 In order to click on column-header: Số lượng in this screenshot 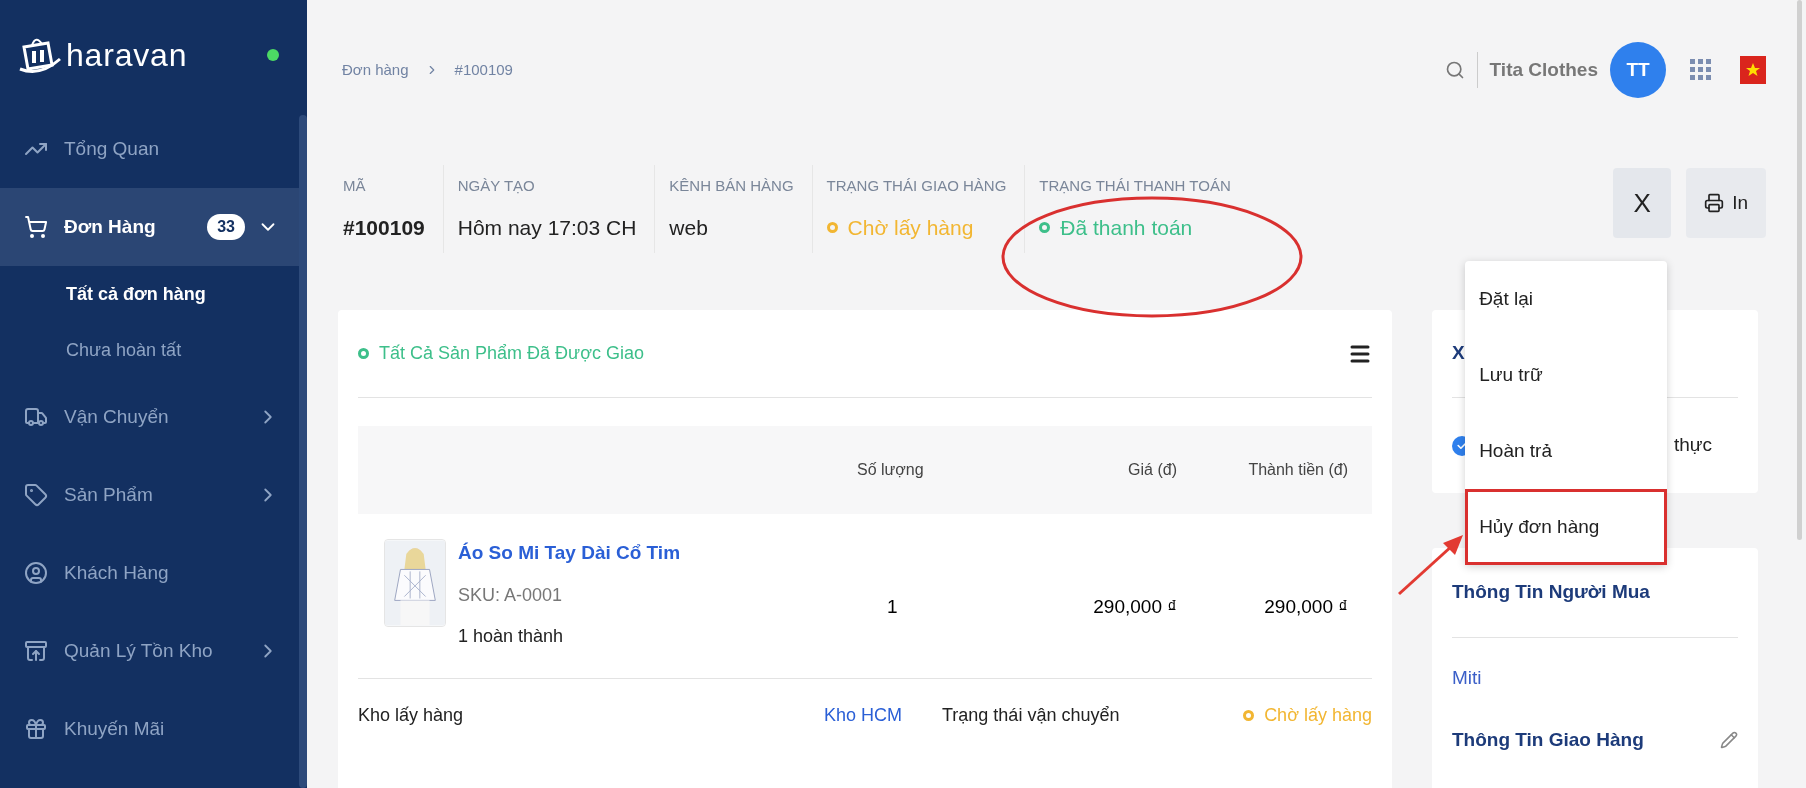, I will do `click(891, 470)`.